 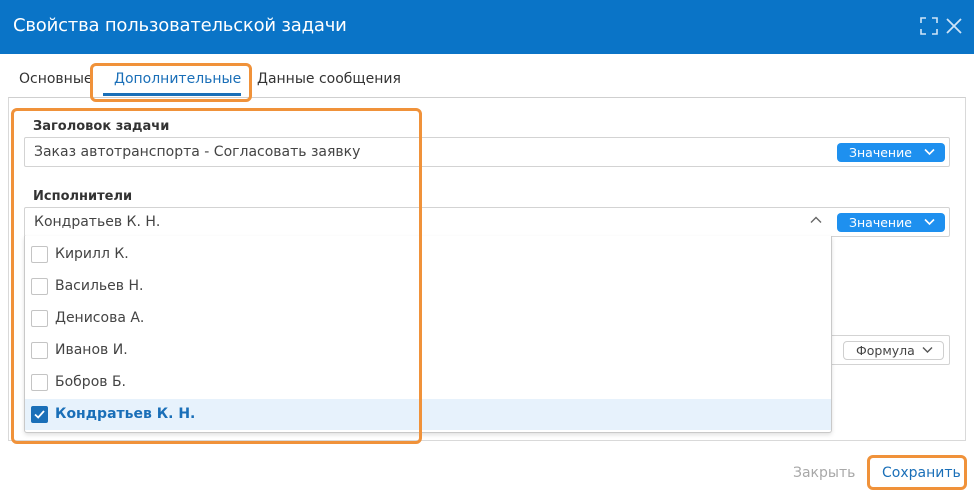 I want to click on task-title-mode-select: Значение, so click(x=891, y=152).